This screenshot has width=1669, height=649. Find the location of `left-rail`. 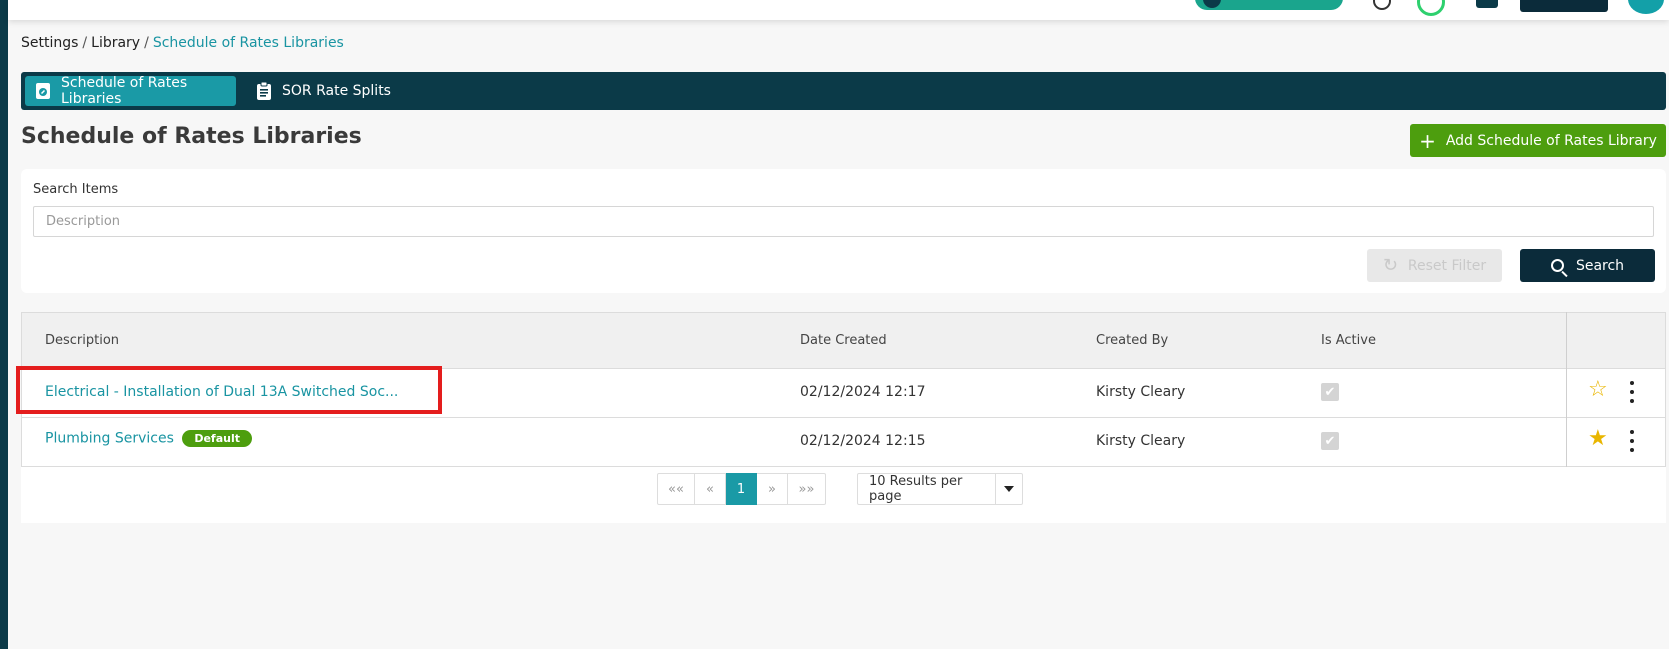

left-rail is located at coordinates (4, 324).